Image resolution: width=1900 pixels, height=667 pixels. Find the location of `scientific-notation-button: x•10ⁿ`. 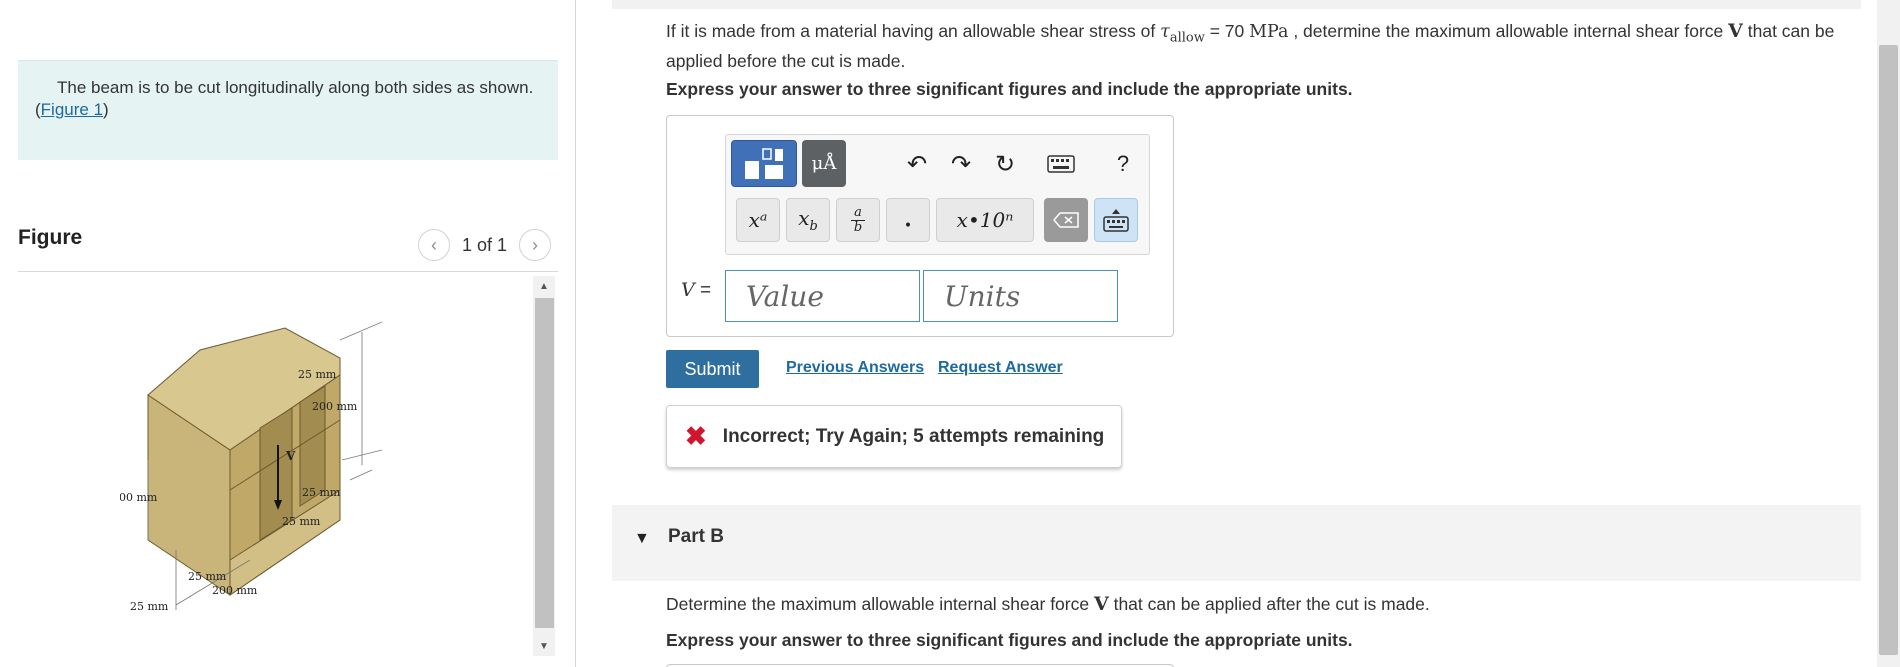

scientific-notation-button: x•10ⁿ is located at coordinates (985, 220).